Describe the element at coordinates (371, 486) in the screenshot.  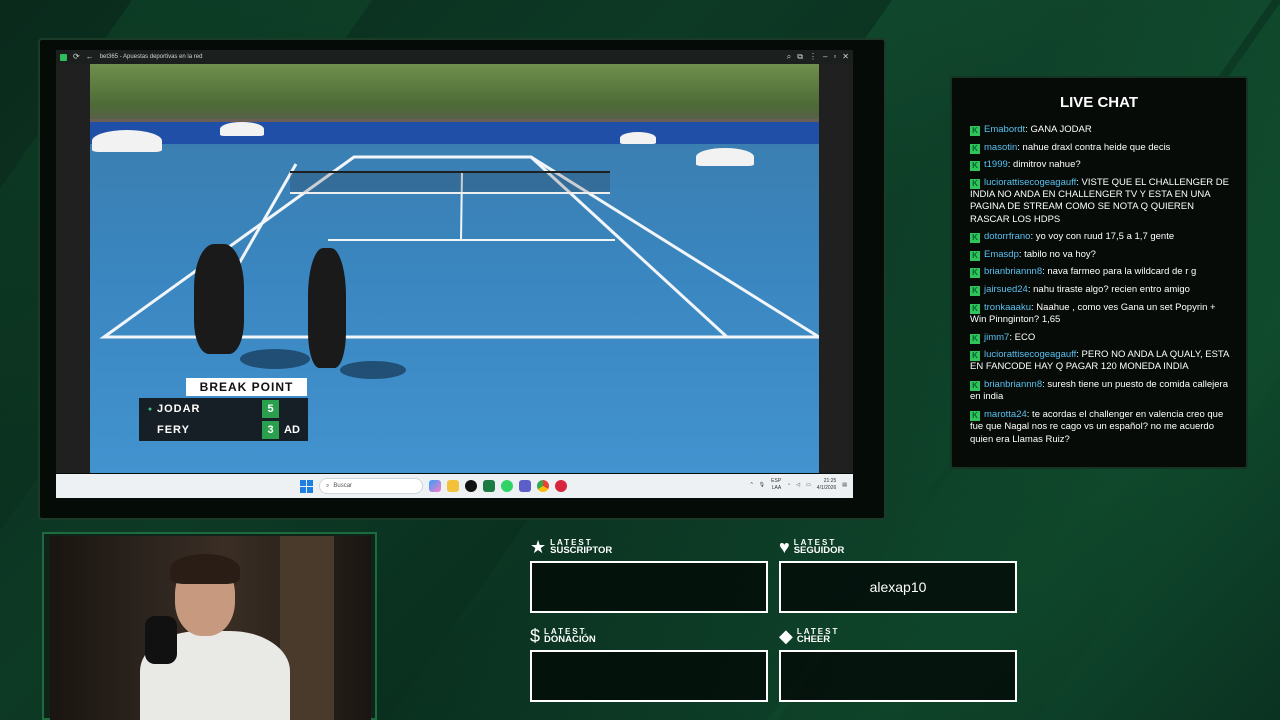
I see `taskbar-search: ⌕ Buscar` at that location.